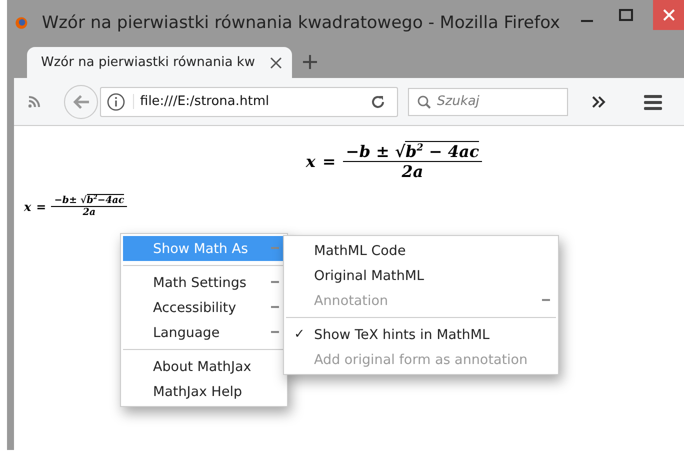 This screenshot has height=455, width=684. What do you see at coordinates (204, 366) in the screenshot?
I see `menu-item: About MathJax` at bounding box center [204, 366].